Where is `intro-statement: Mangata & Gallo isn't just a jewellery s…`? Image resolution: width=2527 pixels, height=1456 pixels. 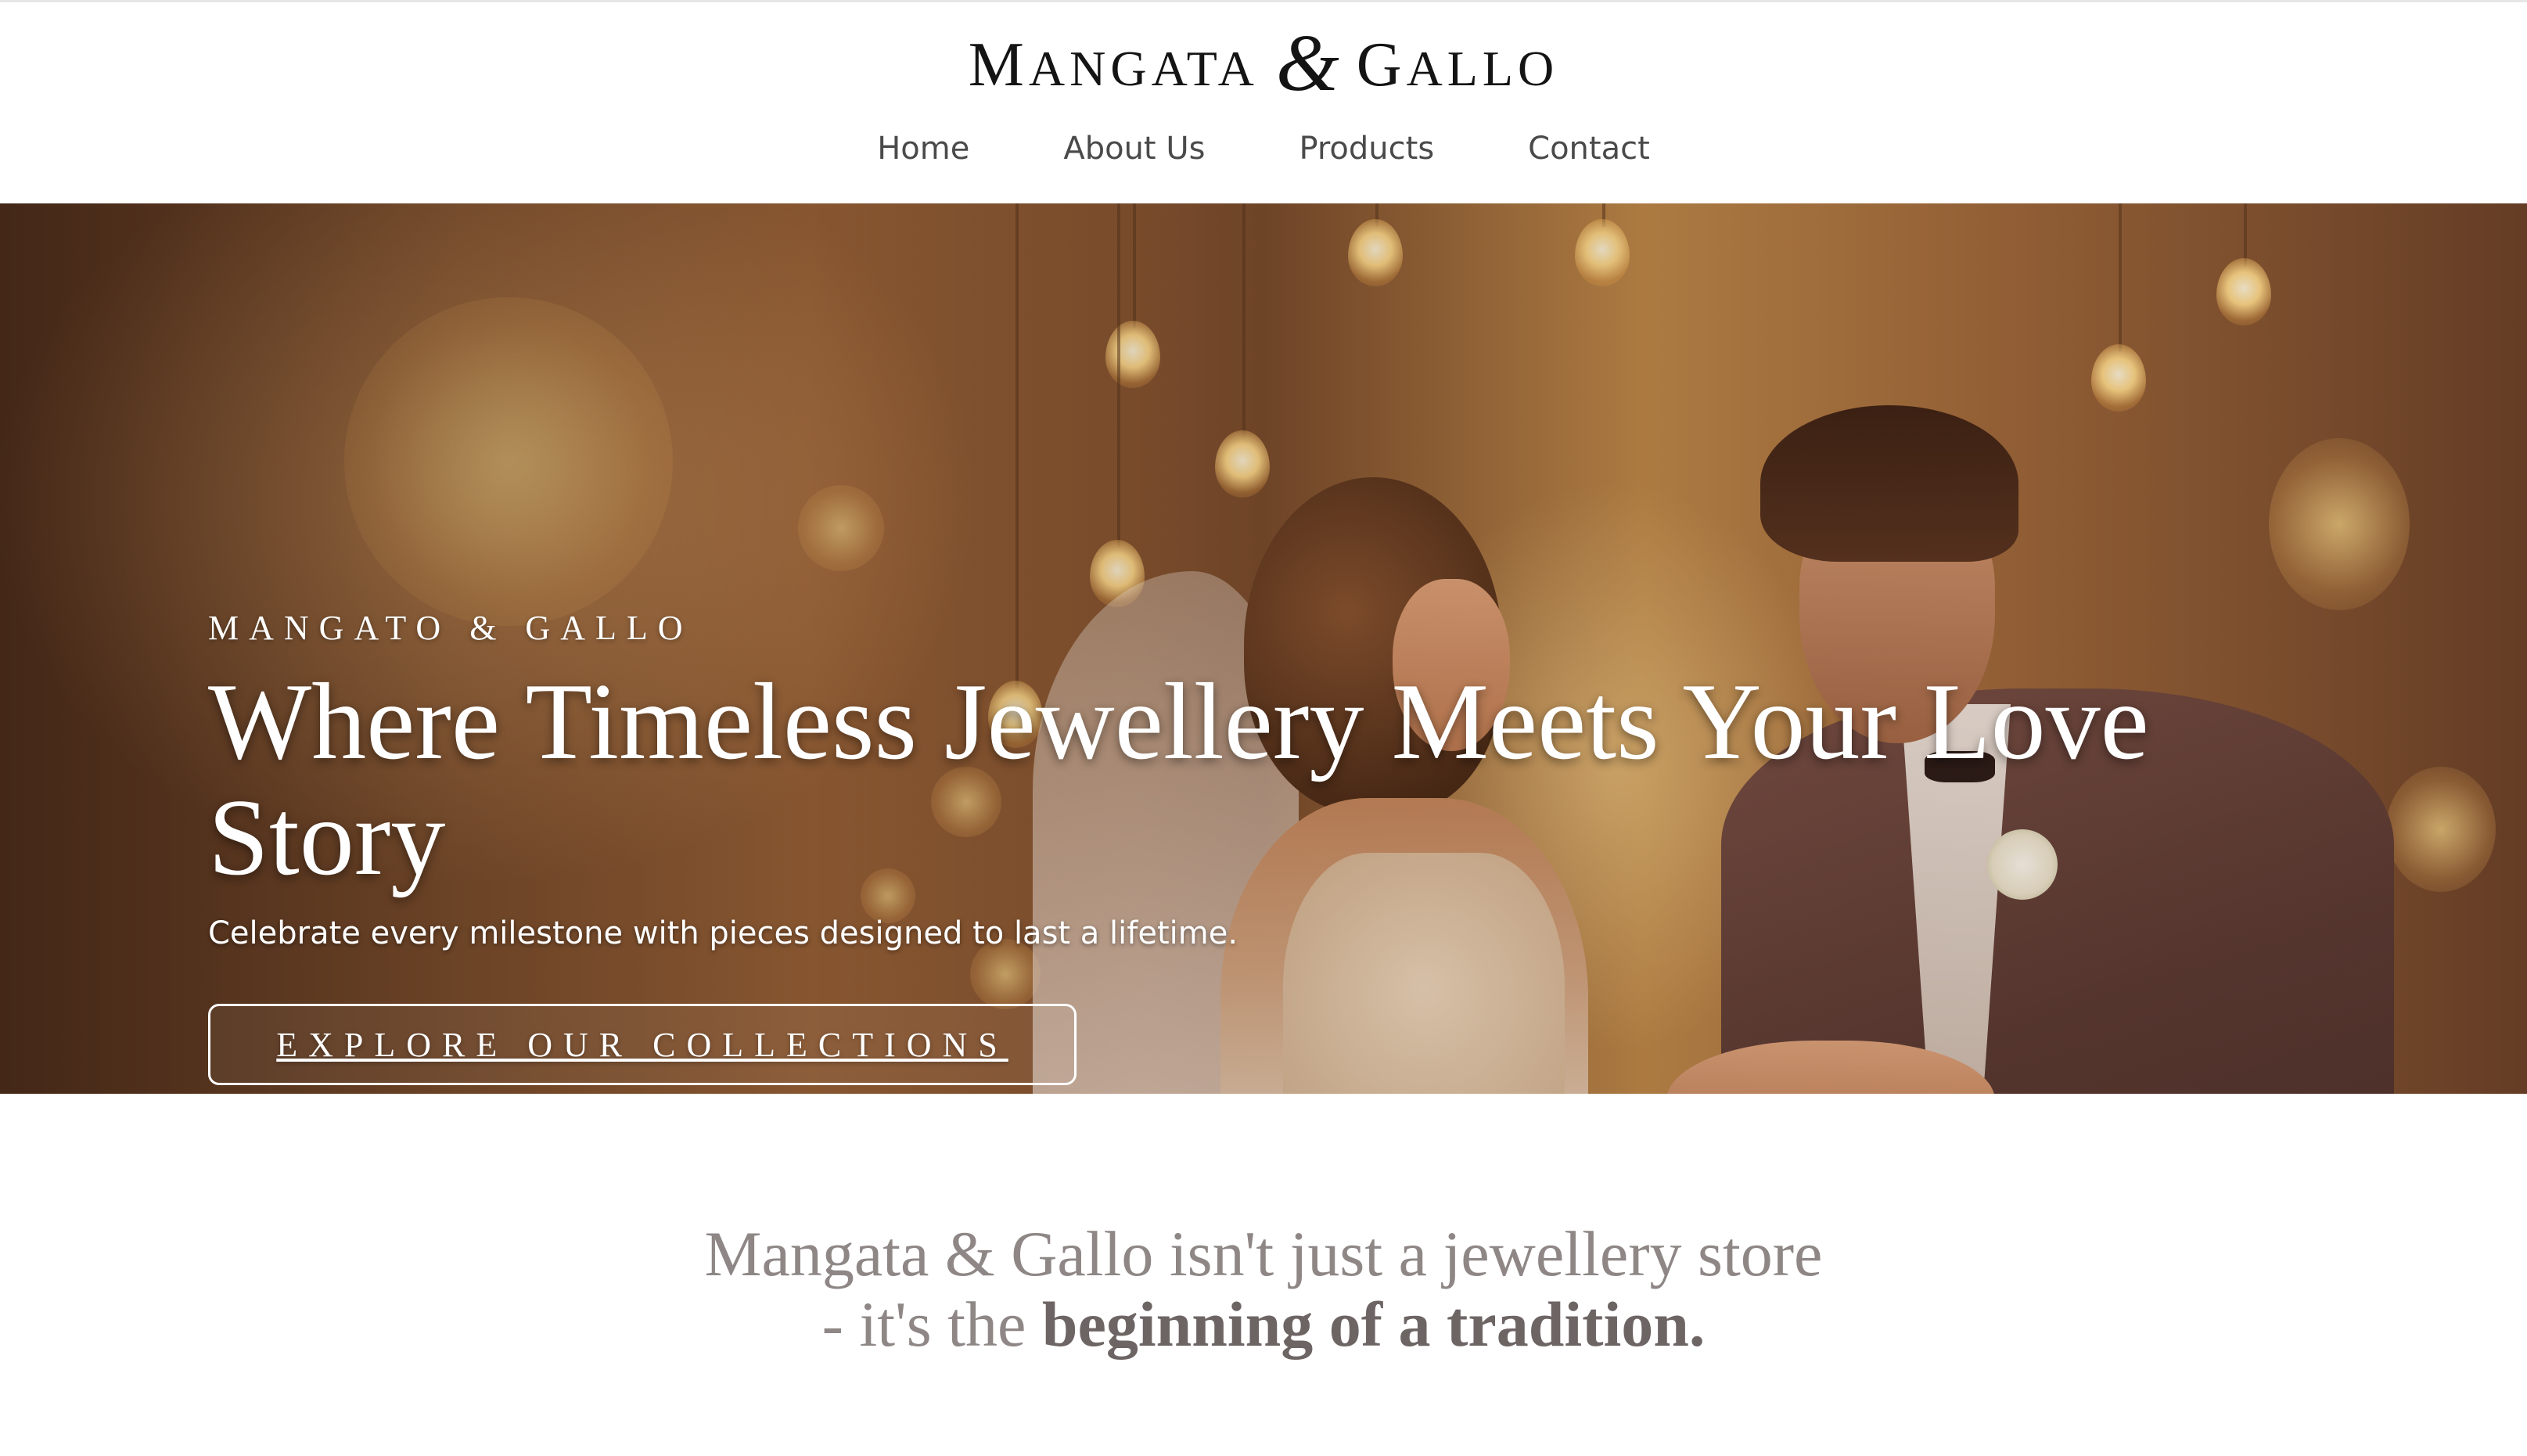 intro-statement: Mangata & Gallo isn't just a jewellery s… is located at coordinates (1263, 1289).